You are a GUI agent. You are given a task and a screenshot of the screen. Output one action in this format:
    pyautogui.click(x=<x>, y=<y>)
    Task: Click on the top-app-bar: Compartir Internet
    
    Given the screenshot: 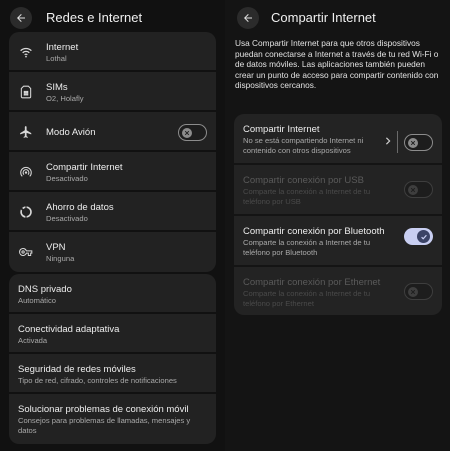 What is the action you would take?
    pyautogui.click(x=337, y=18)
    